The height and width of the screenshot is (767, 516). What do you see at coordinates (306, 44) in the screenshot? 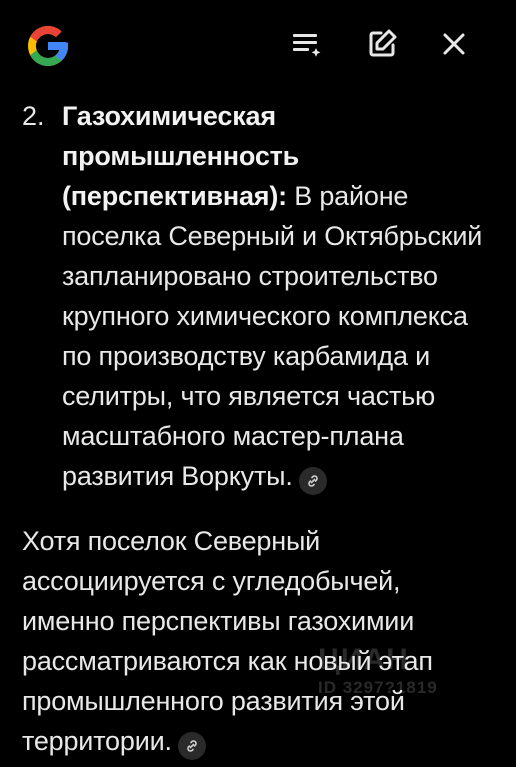
I see `playlist-add-icon` at bounding box center [306, 44].